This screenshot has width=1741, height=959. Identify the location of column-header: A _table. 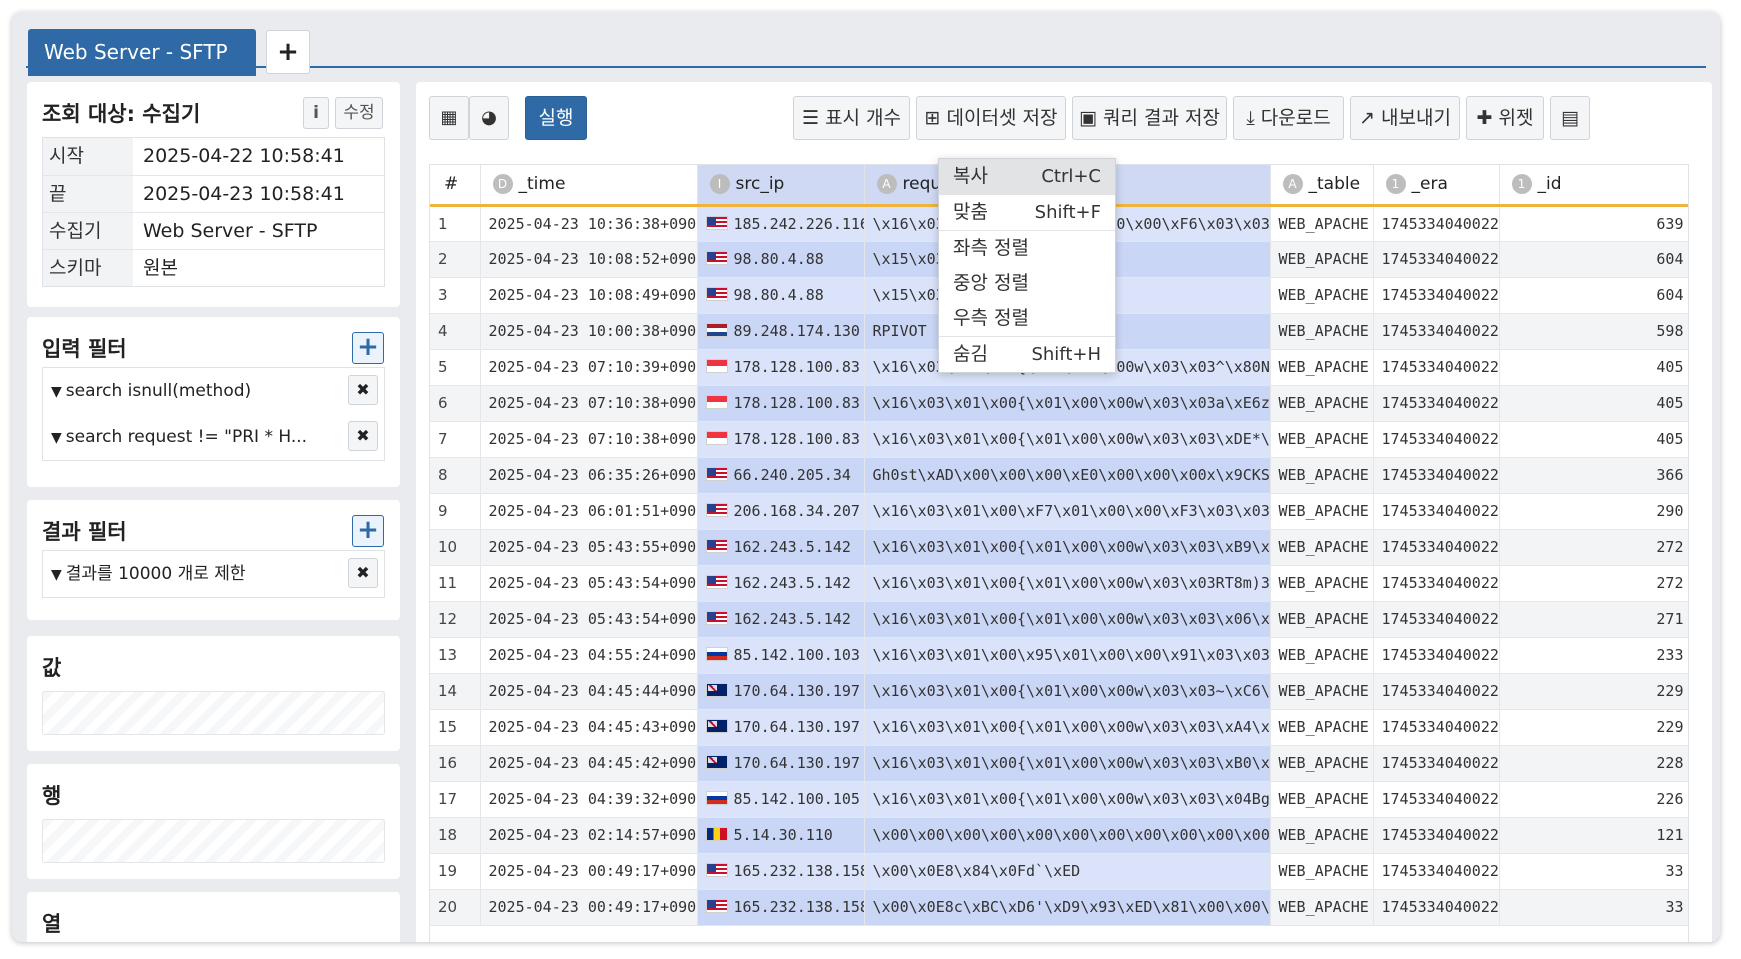
(1322, 186).